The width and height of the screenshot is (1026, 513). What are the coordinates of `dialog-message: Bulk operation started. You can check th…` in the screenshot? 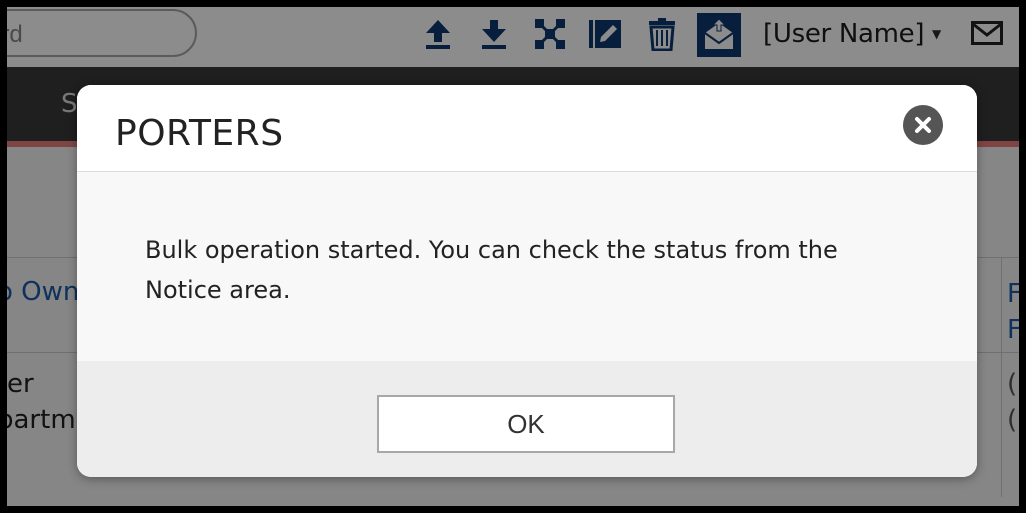 It's located at (491, 270).